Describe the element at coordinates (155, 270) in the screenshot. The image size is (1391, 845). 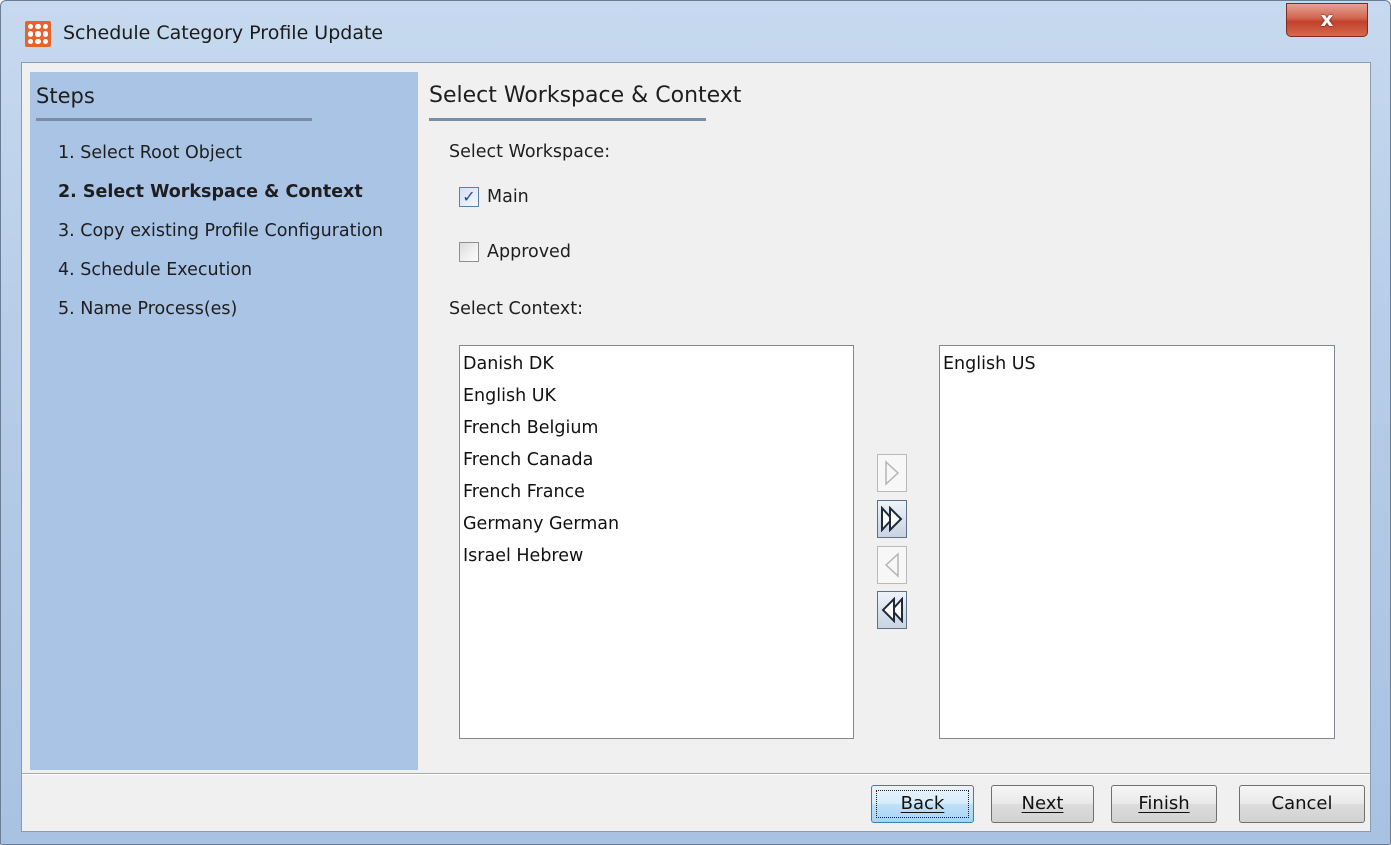
I see `step-item: 4. Schedule Execution` at that location.